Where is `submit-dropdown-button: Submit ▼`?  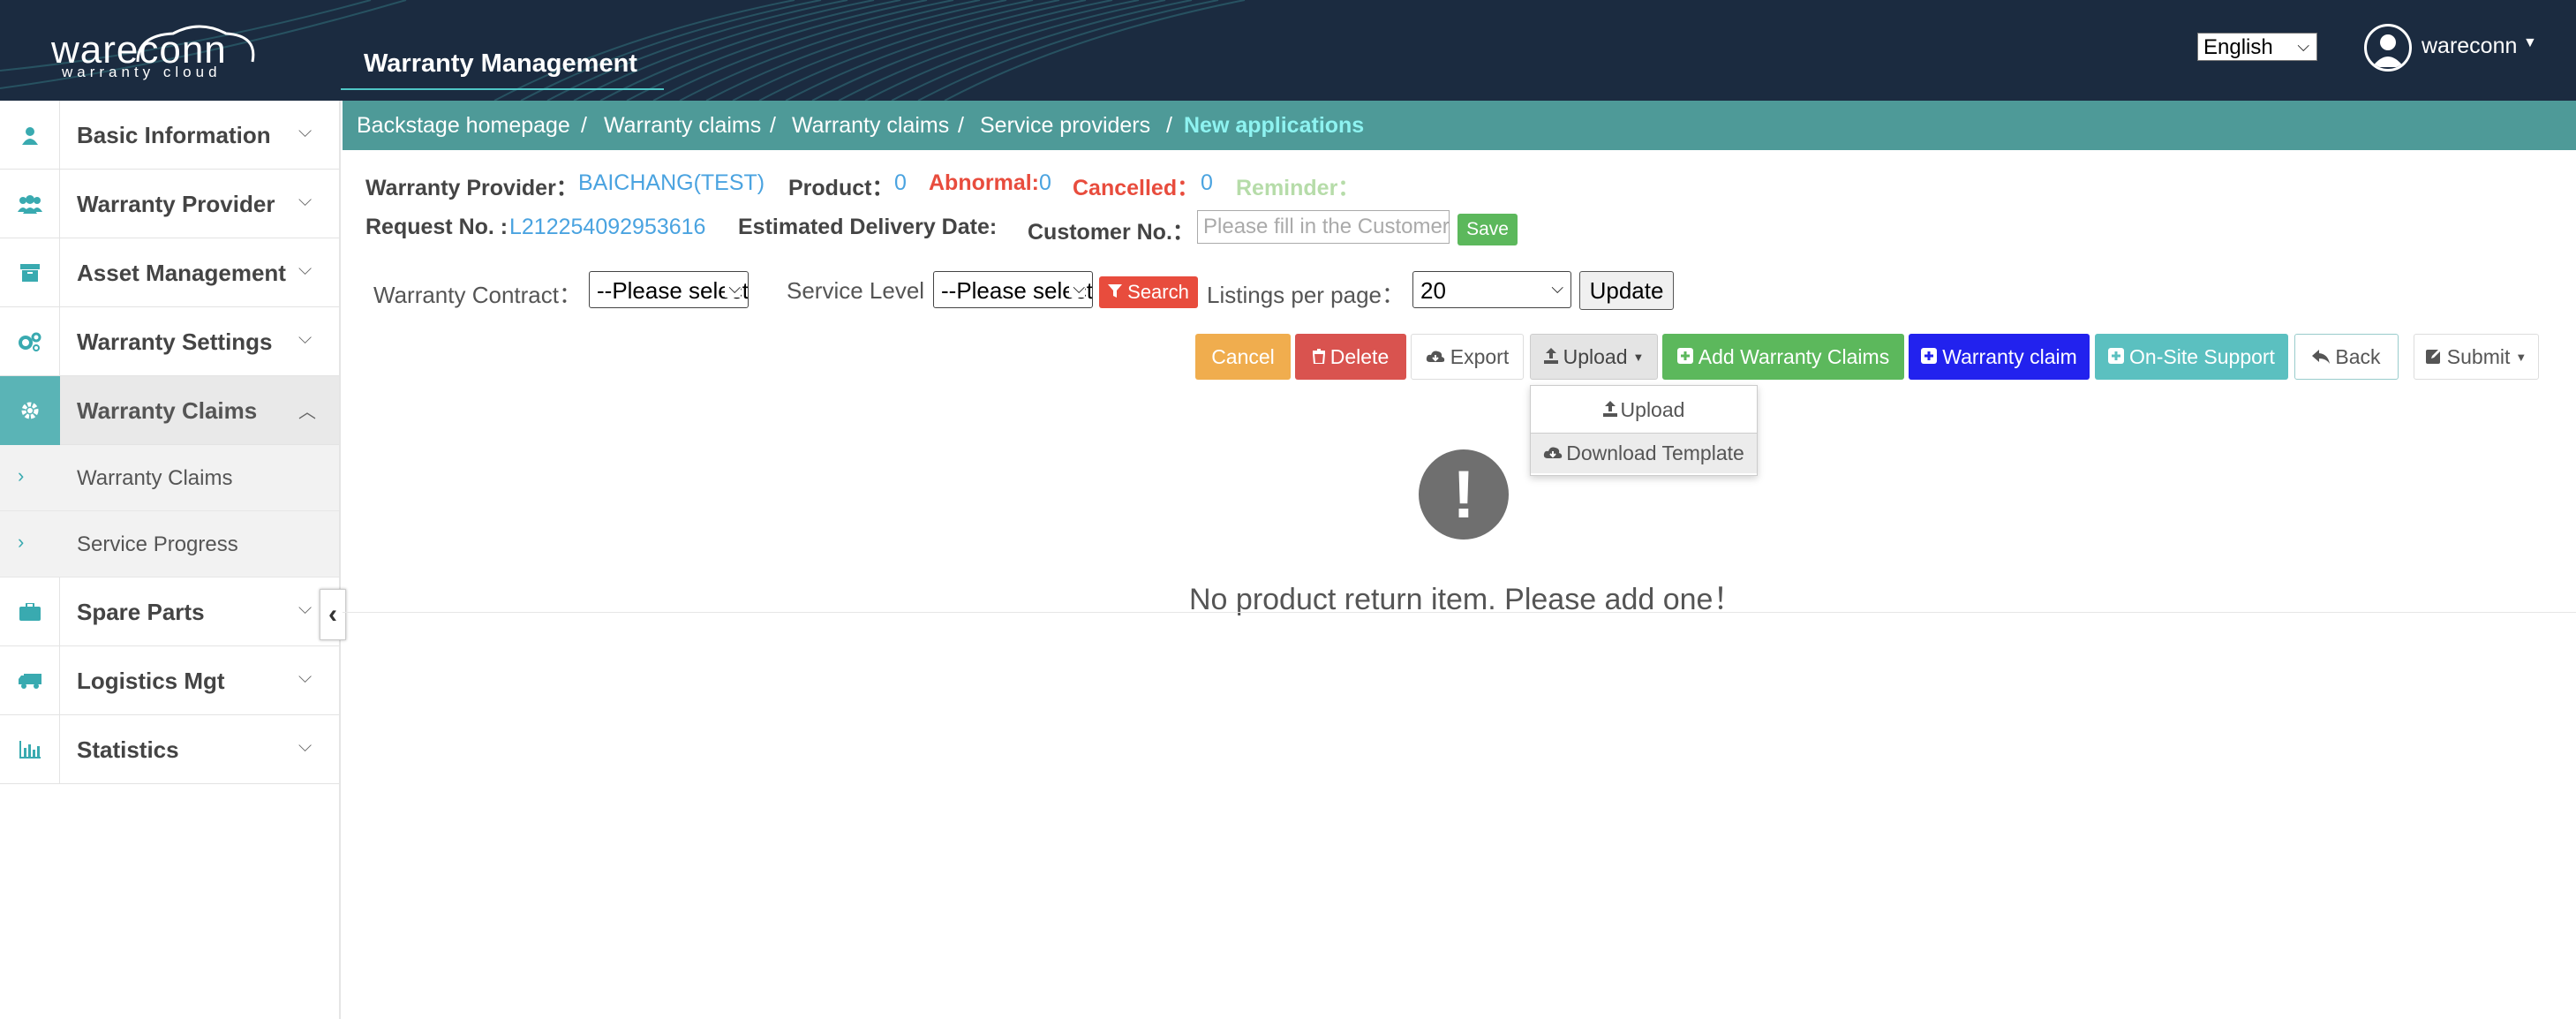 submit-dropdown-button: Submit ▼ is located at coordinates (2477, 357).